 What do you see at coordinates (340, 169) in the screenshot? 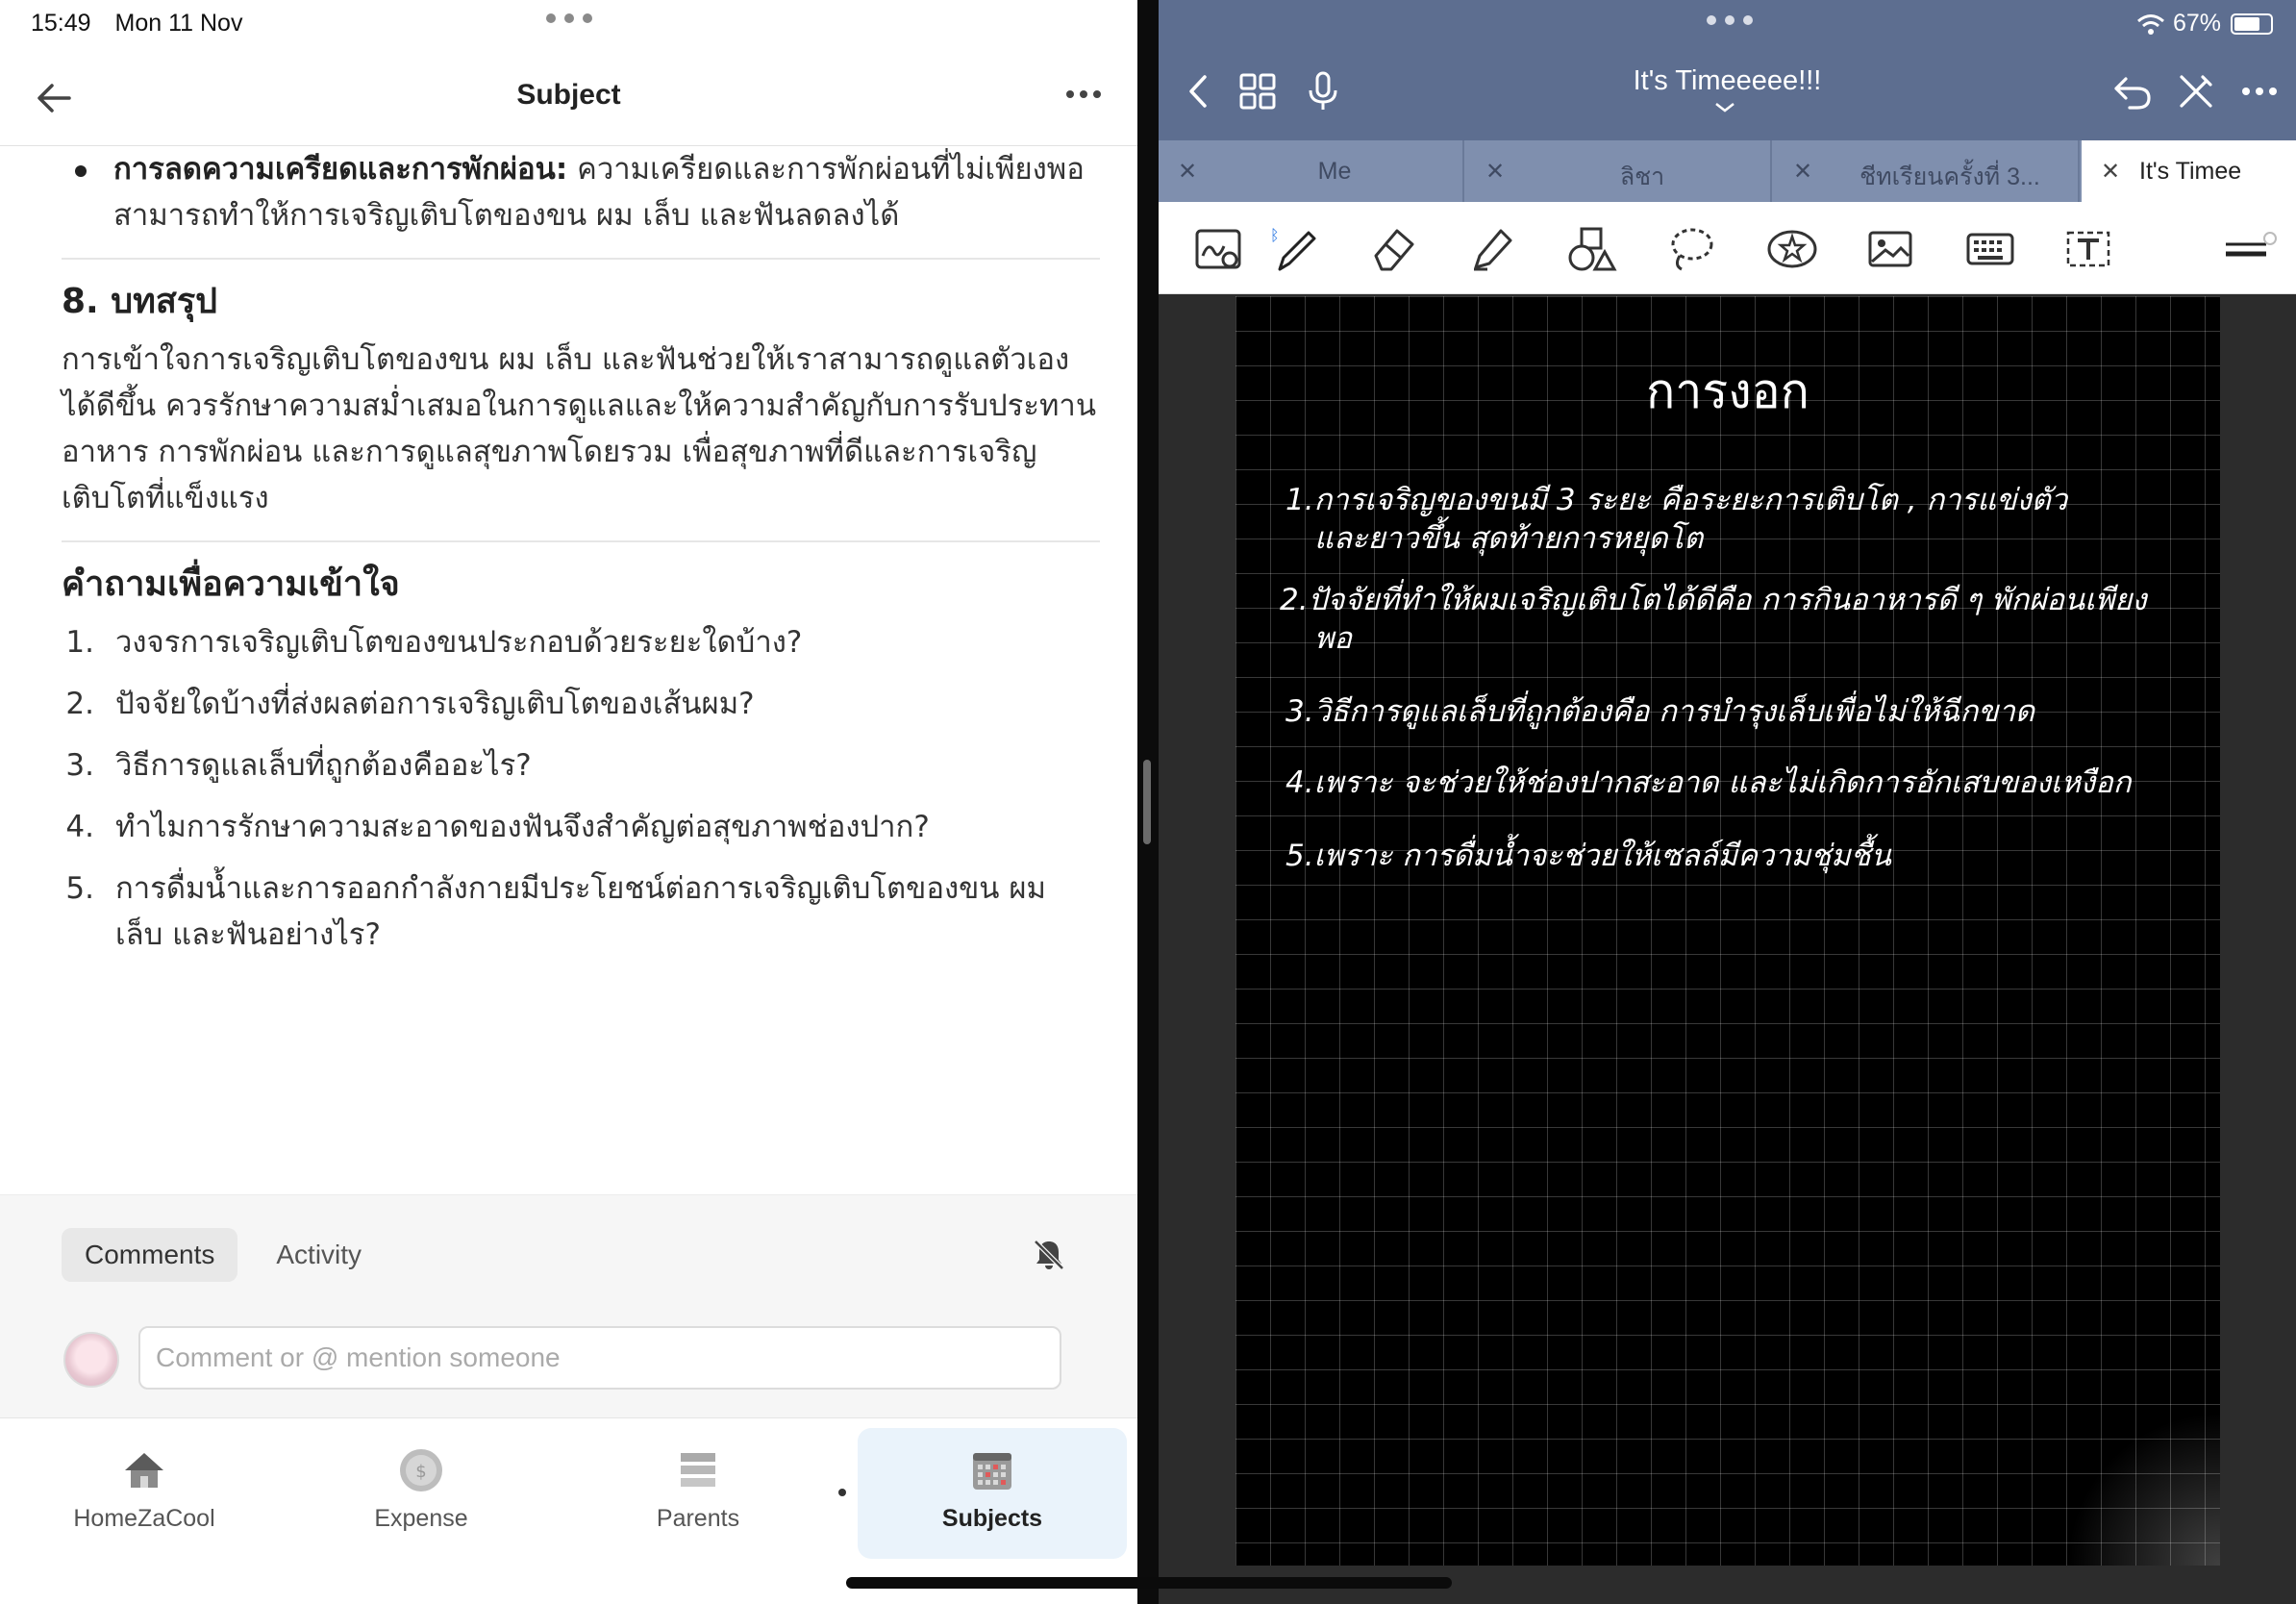
I see `bullet-bold-text: การลดความเครียดและการพักผ่อน:` at bounding box center [340, 169].